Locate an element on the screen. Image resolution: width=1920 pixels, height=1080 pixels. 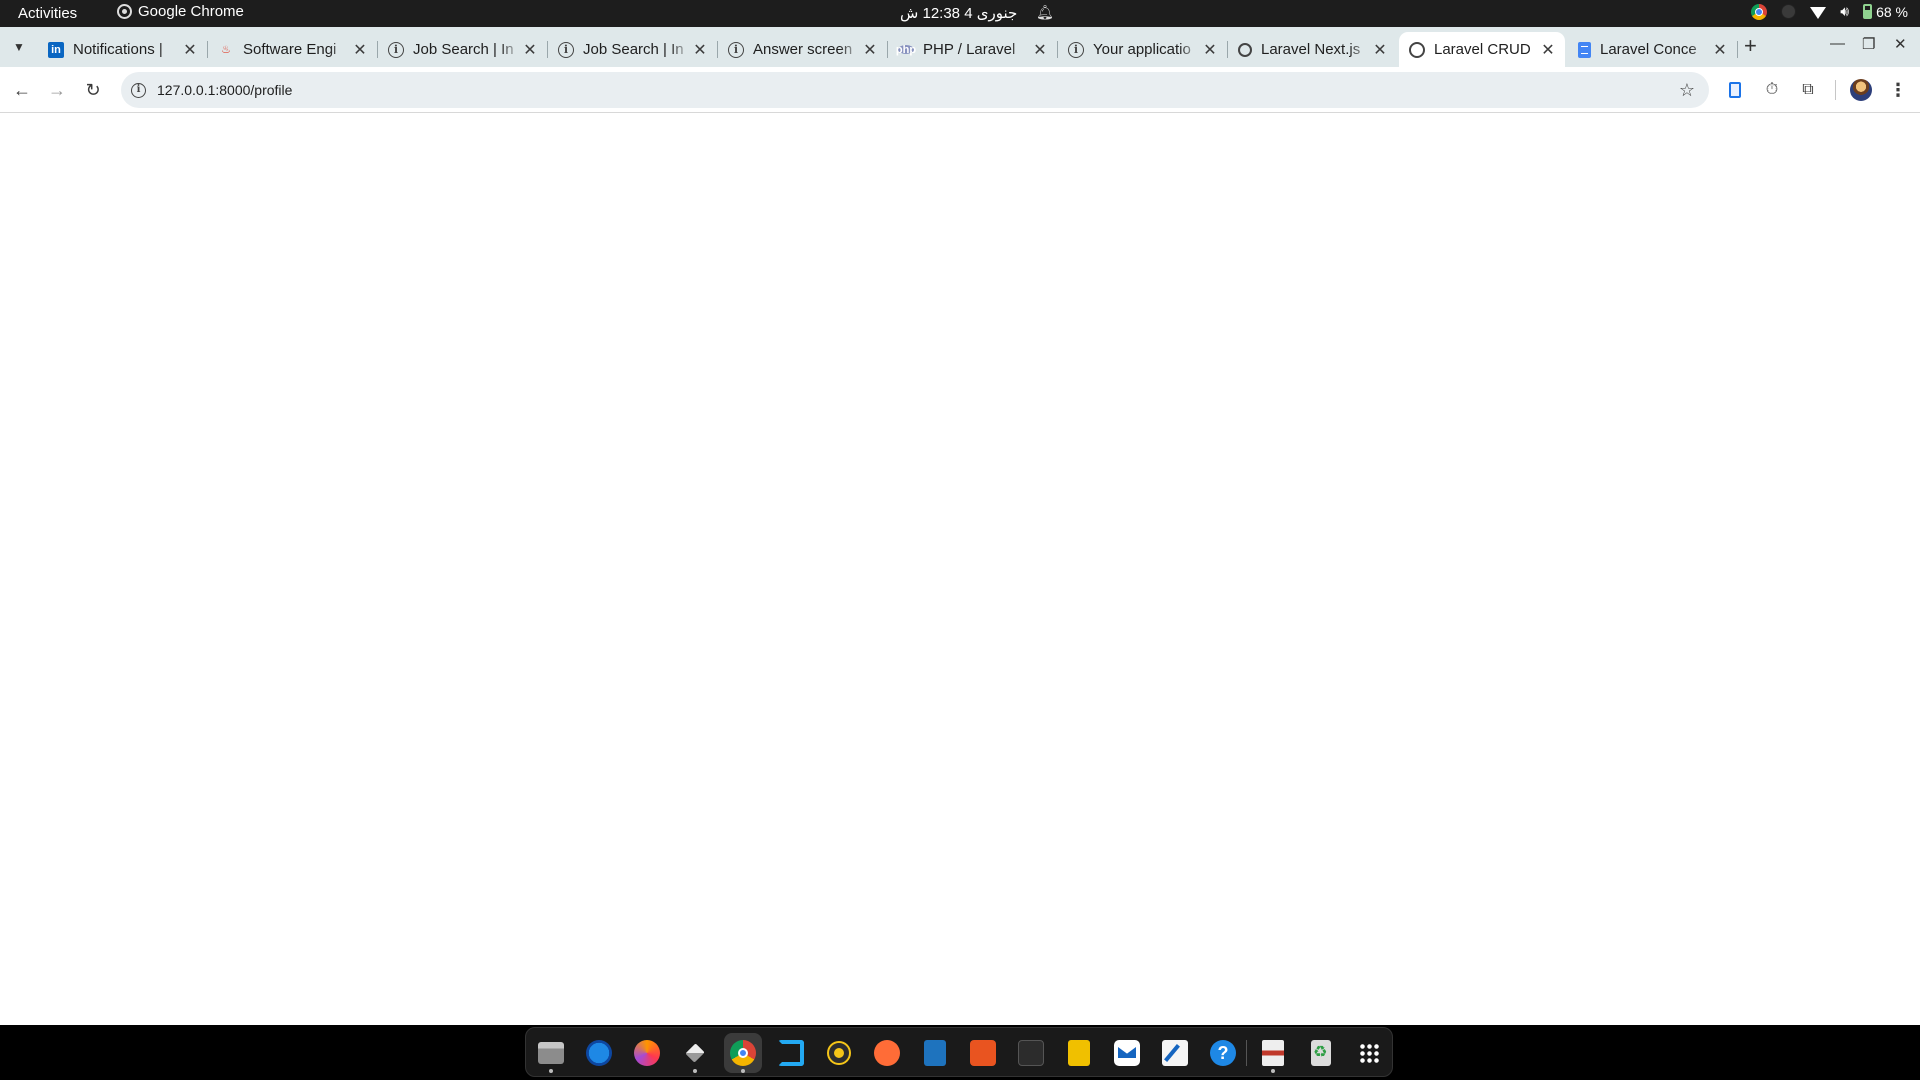
chrome-icon-shape is located at coordinates (743, 1053).